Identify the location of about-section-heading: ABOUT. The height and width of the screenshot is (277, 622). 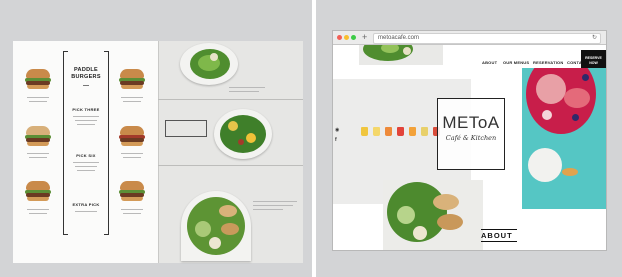
(499, 235).